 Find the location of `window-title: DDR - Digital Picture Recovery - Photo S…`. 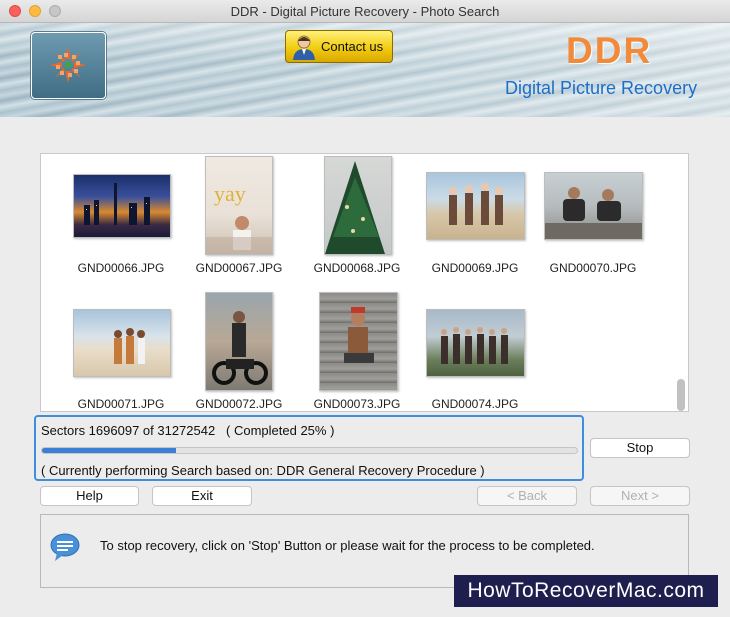

window-title: DDR - Digital Picture Recovery - Photo S… is located at coordinates (365, 11).